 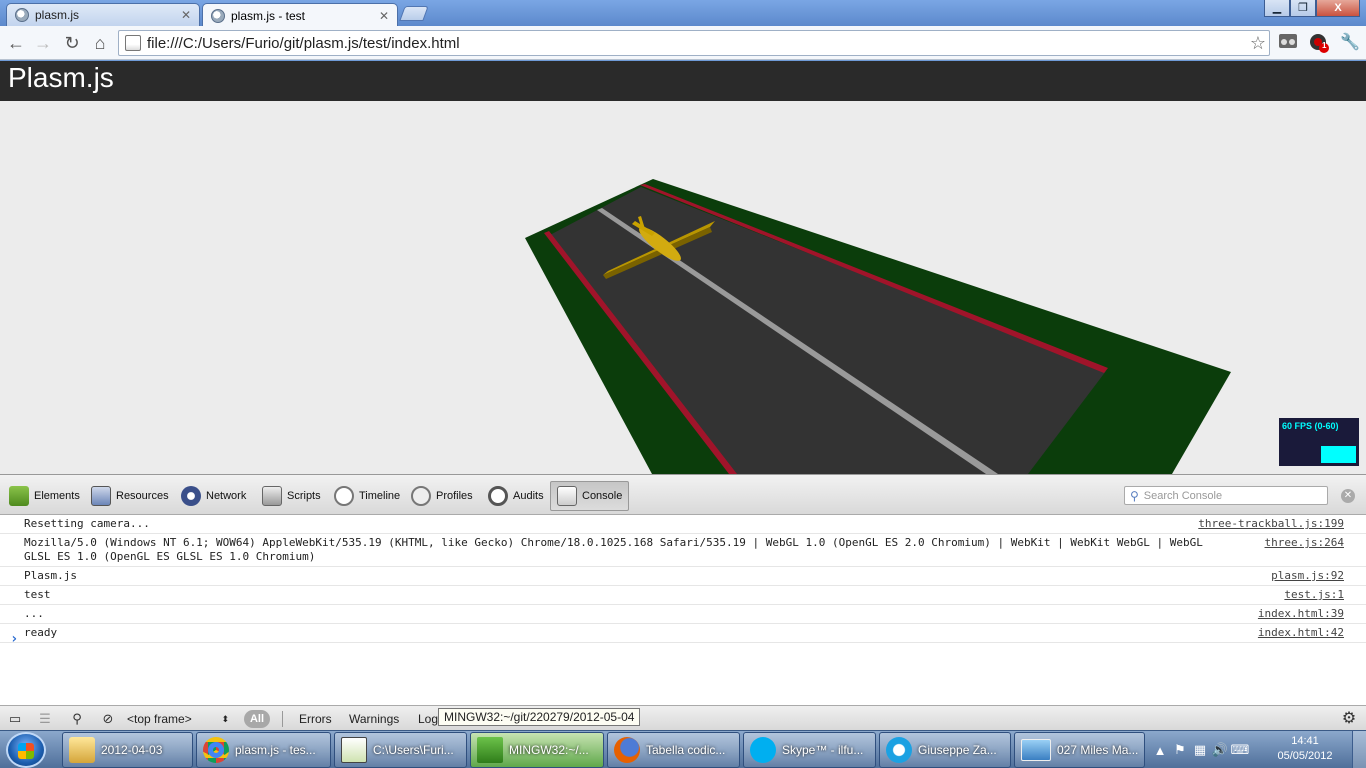 What do you see at coordinates (1359, 749) in the screenshot?
I see `show-desktop-button` at bounding box center [1359, 749].